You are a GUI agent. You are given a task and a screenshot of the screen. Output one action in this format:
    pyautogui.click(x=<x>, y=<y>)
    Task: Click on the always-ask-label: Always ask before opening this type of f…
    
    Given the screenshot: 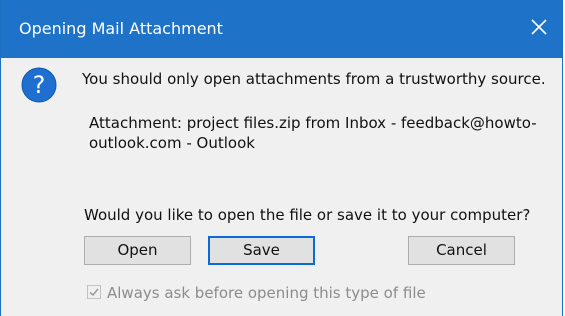 What is the action you would take?
    pyautogui.click(x=266, y=293)
    